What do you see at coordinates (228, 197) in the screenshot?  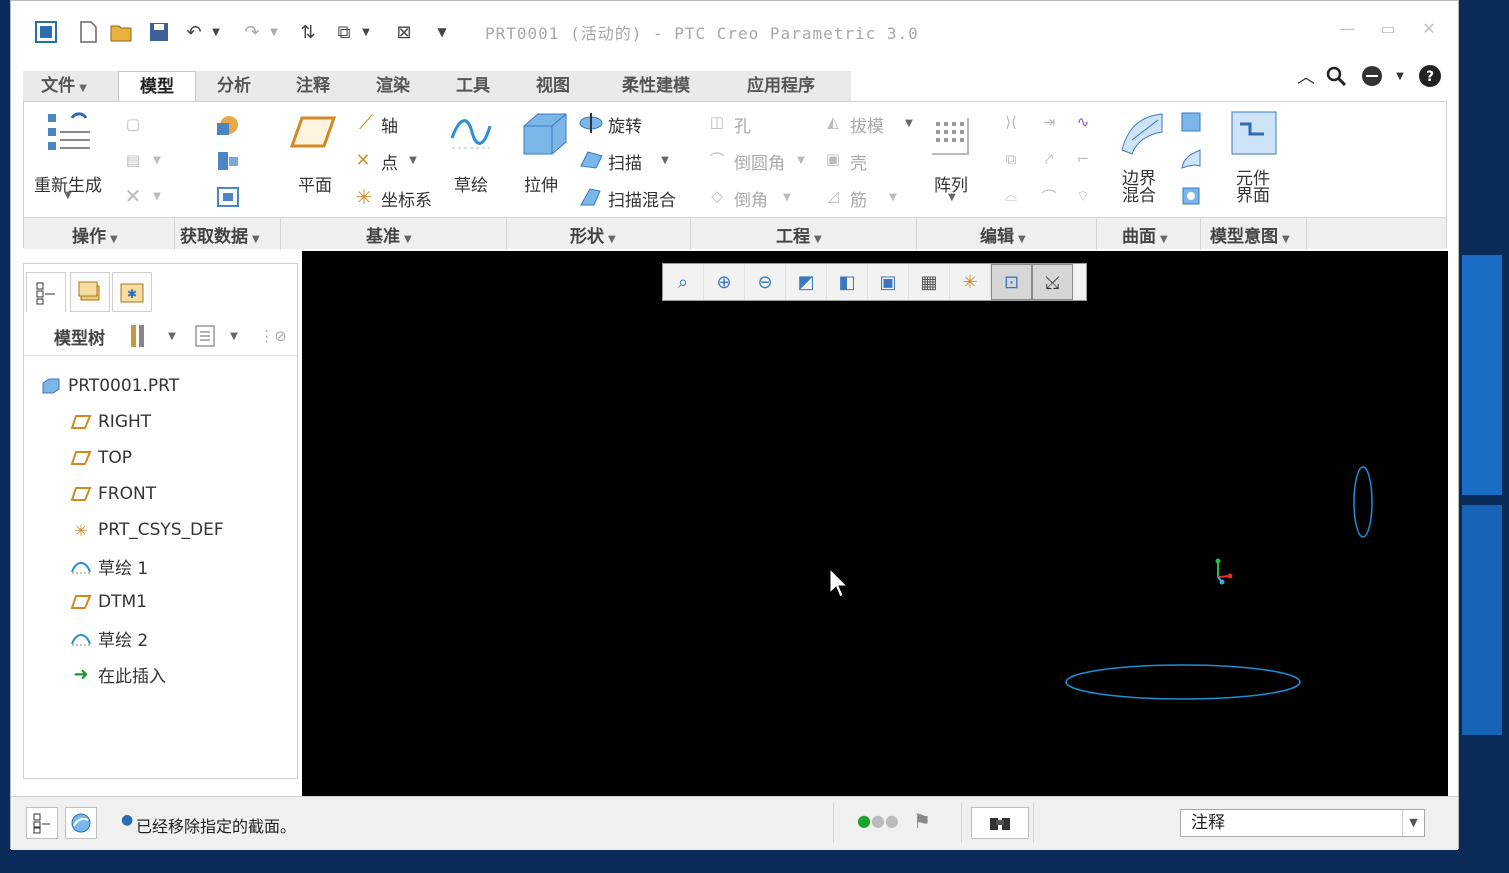 I see `shrinkwrap-icon` at bounding box center [228, 197].